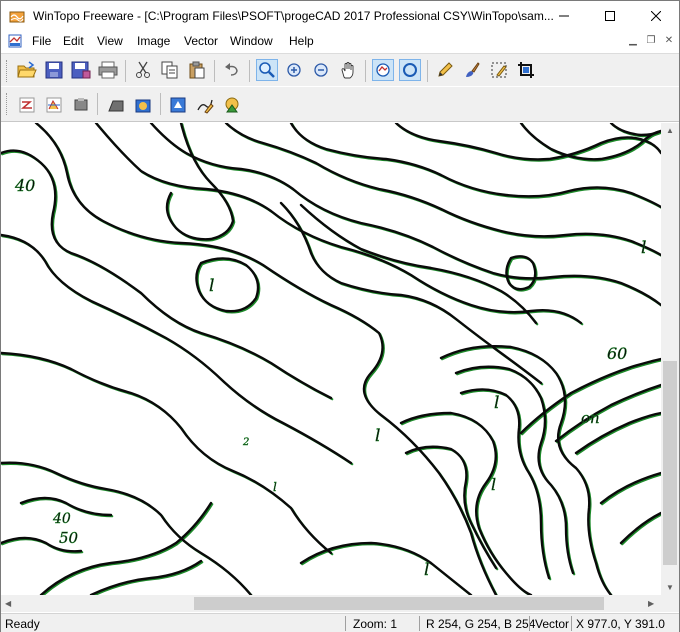  Describe the element at coordinates (41, 41) in the screenshot. I see `menu-file: File` at that location.